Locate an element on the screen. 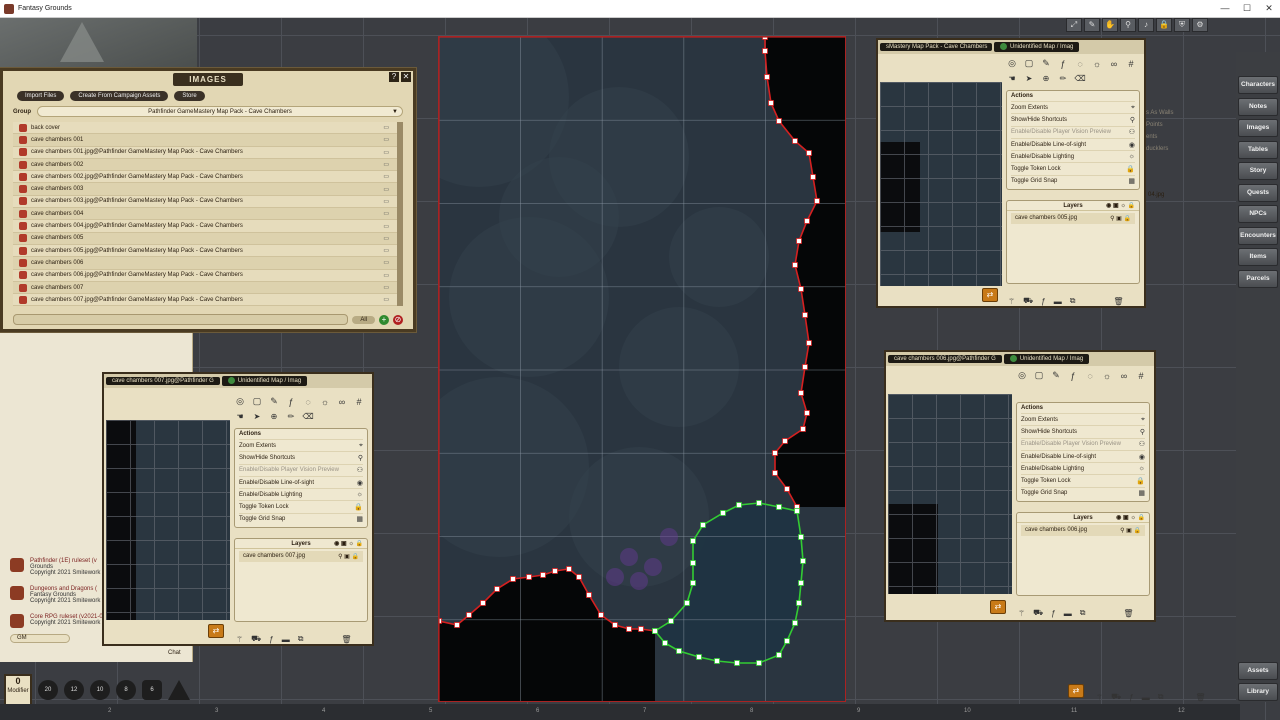 The height and width of the screenshot is (720, 1280). sidebar-item-library: Library is located at coordinates (1258, 692).